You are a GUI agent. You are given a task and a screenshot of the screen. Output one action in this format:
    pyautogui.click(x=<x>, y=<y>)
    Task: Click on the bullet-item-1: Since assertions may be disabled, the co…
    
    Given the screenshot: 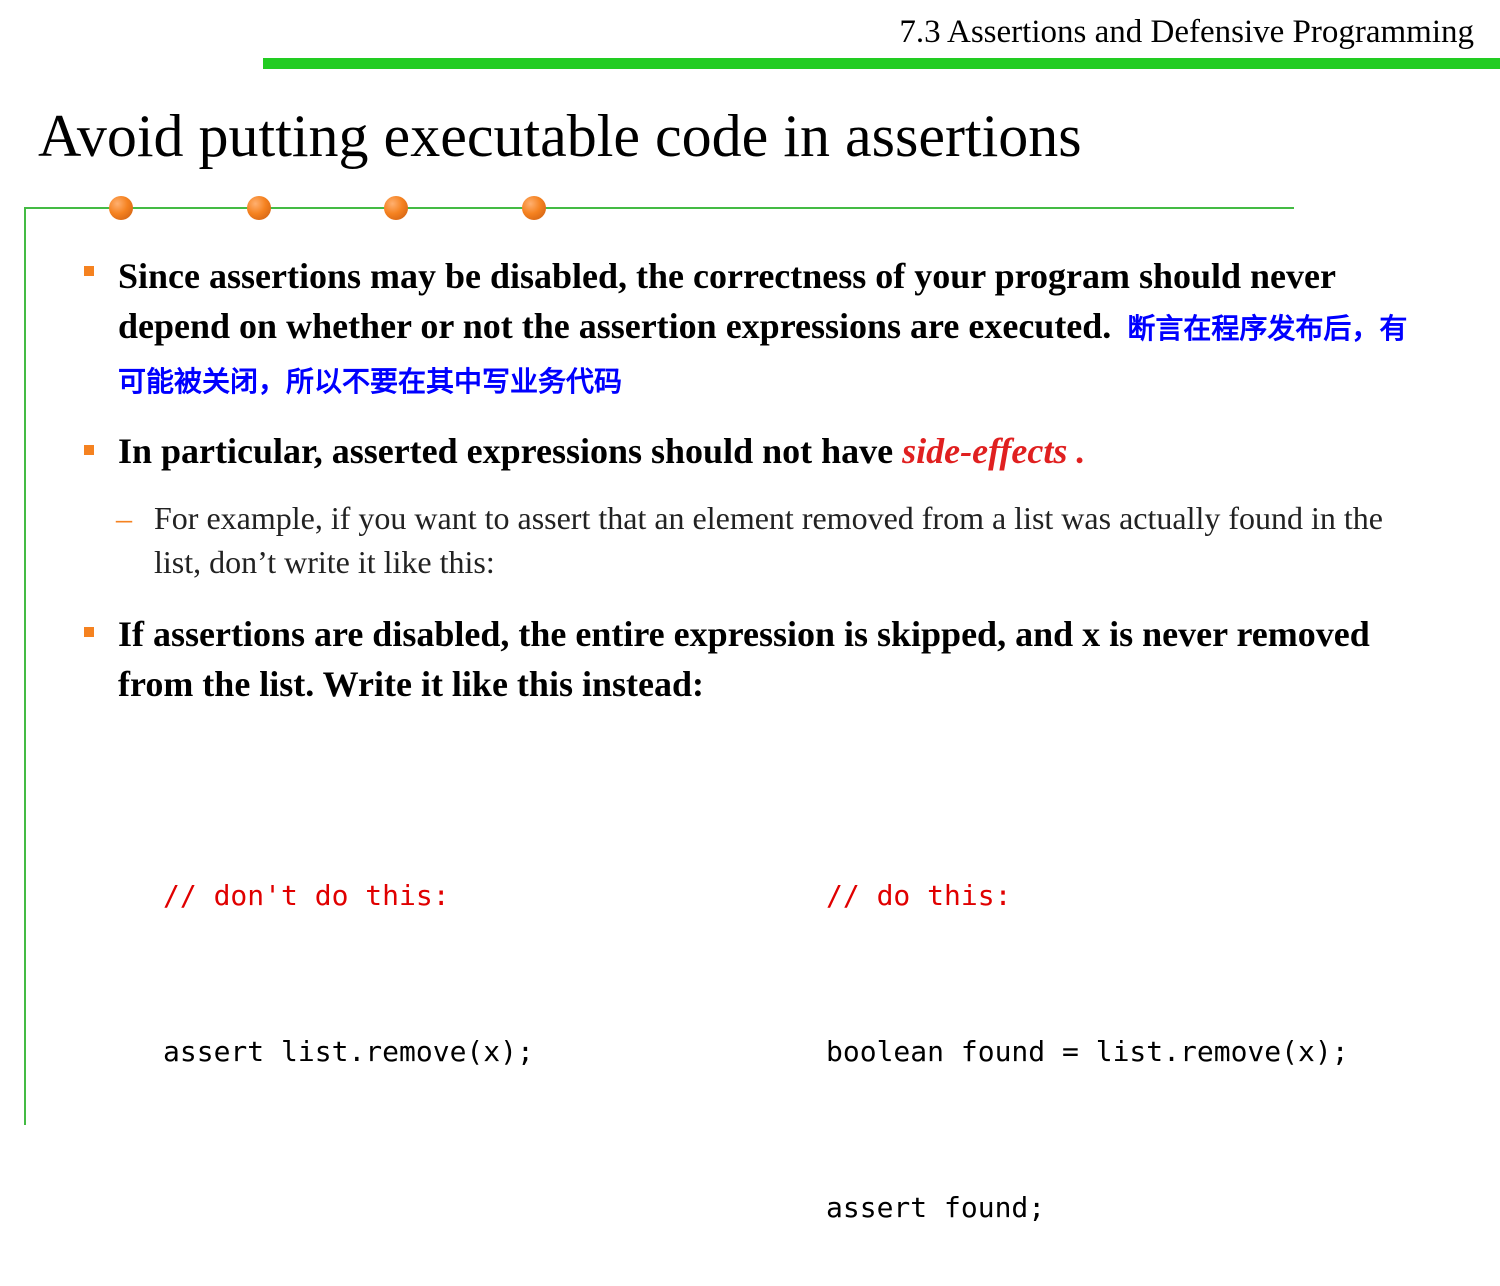 What is the action you would take?
    pyautogui.click(x=768, y=329)
    